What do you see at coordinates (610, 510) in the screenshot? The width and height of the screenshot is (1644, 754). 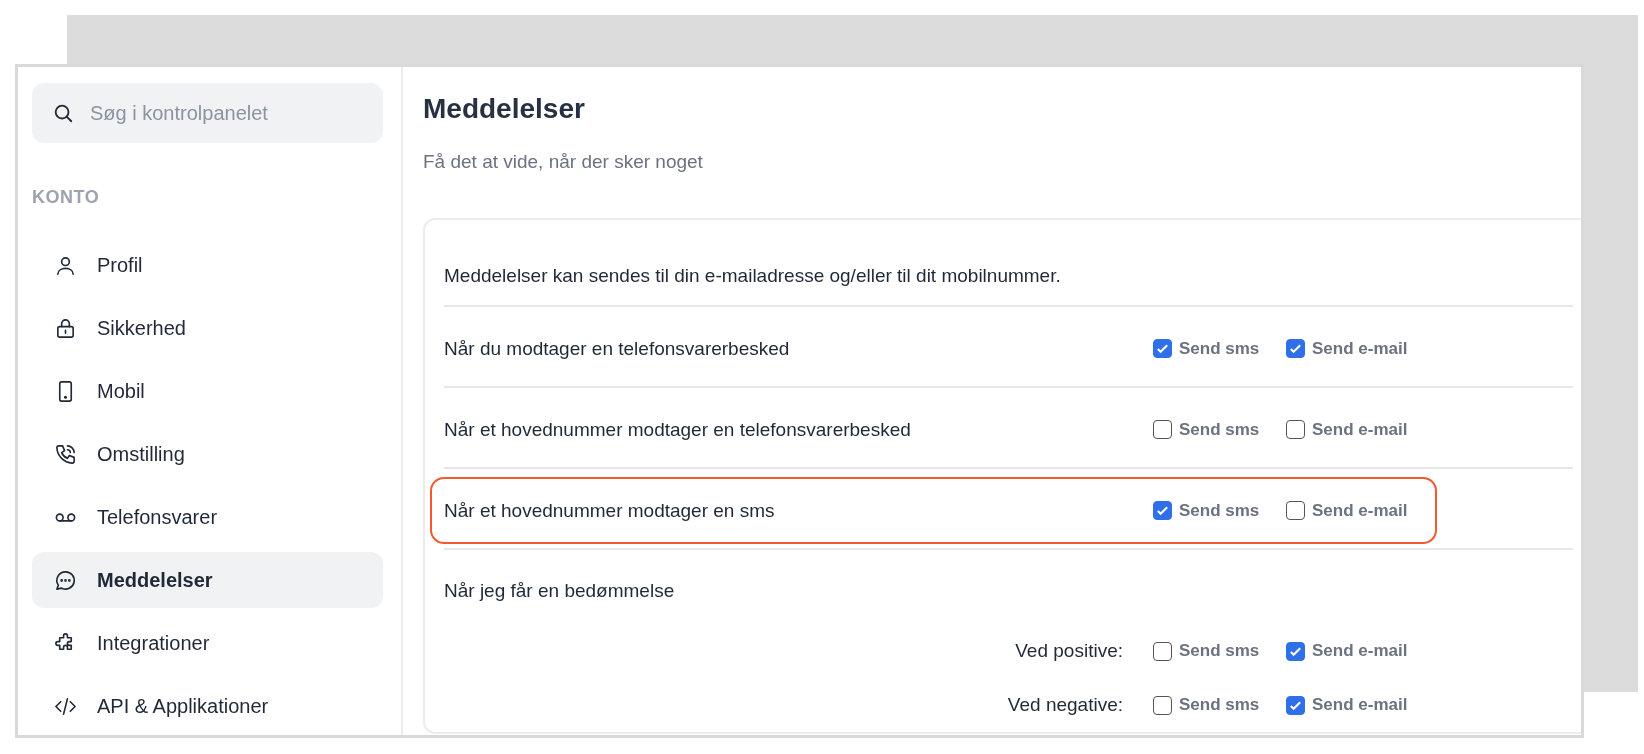 I see `rule-label: Når et hovednummer modtager en sms` at bounding box center [610, 510].